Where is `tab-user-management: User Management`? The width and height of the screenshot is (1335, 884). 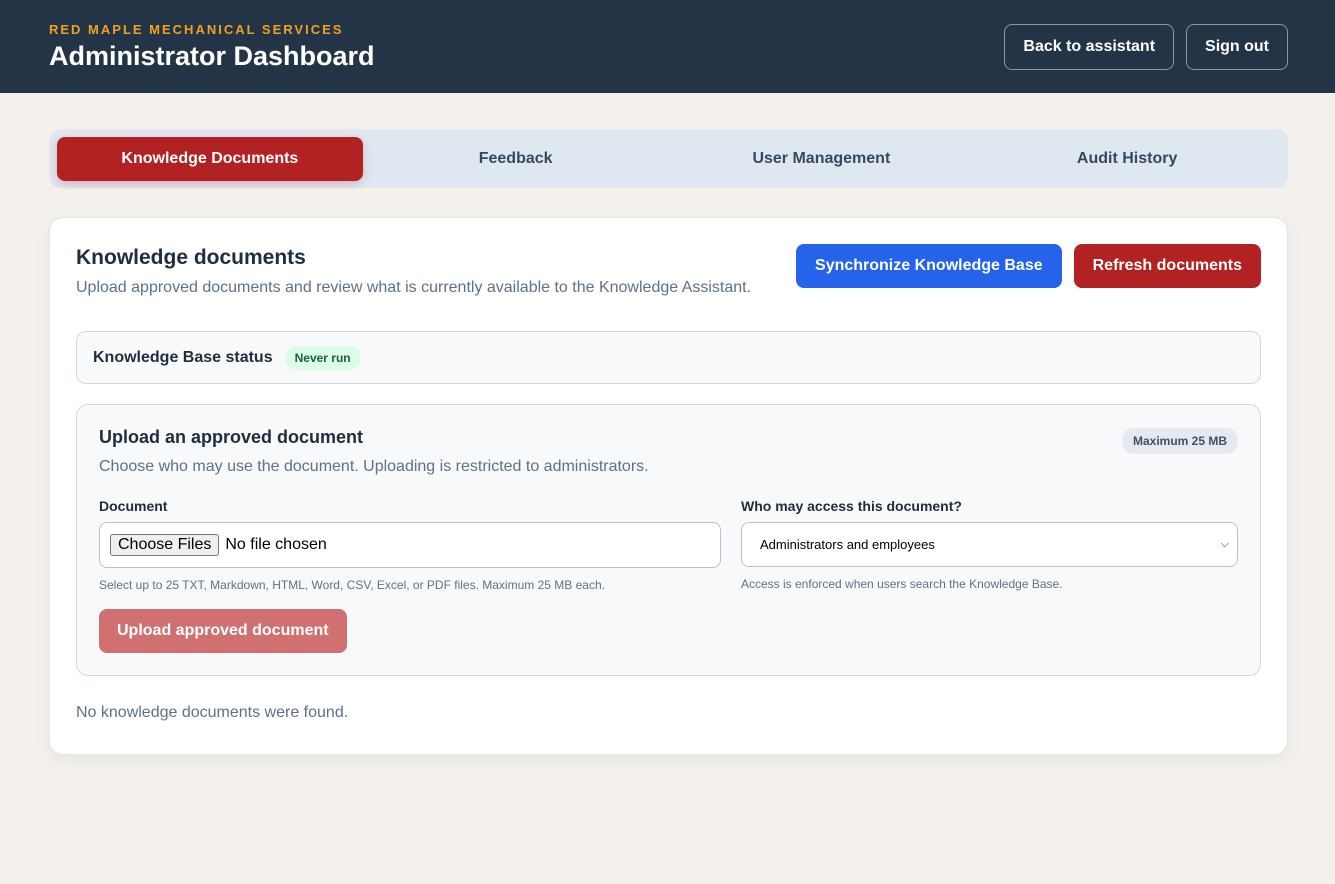
tab-user-management: User Management is located at coordinates (822, 159).